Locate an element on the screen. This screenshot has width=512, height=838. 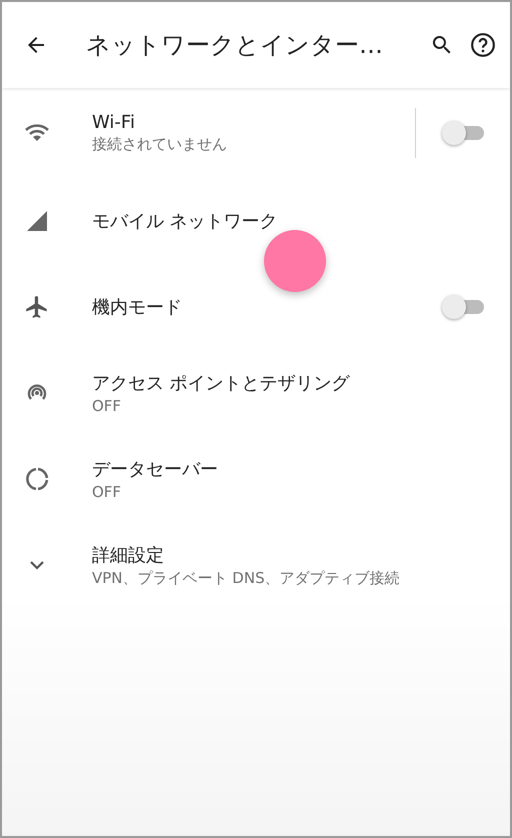
settings-item: Wi-Fi 接続されていません is located at coordinates (256, 133).